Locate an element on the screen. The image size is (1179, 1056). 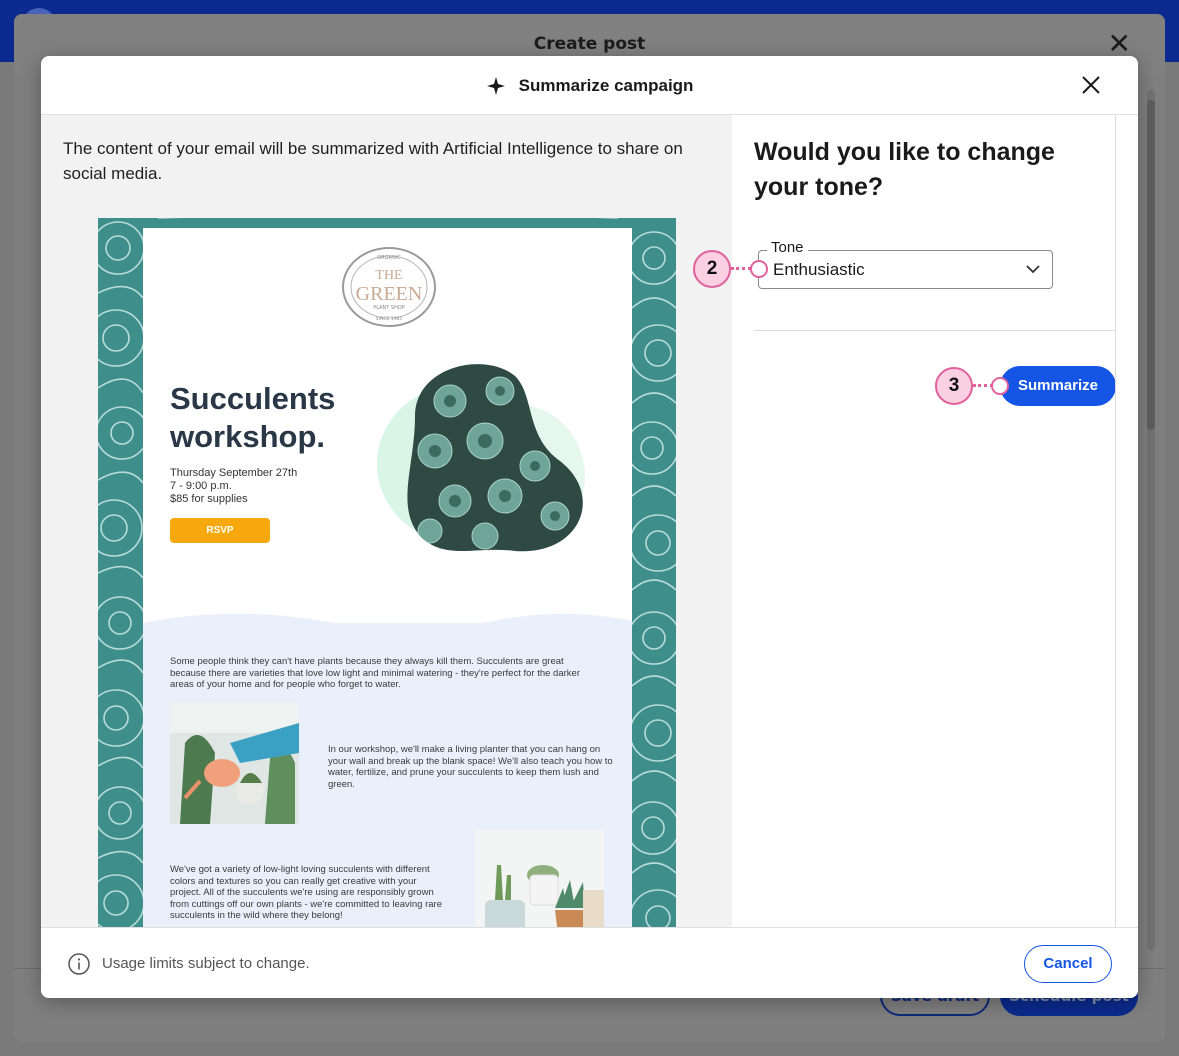
section-divider is located at coordinates (935, 330).